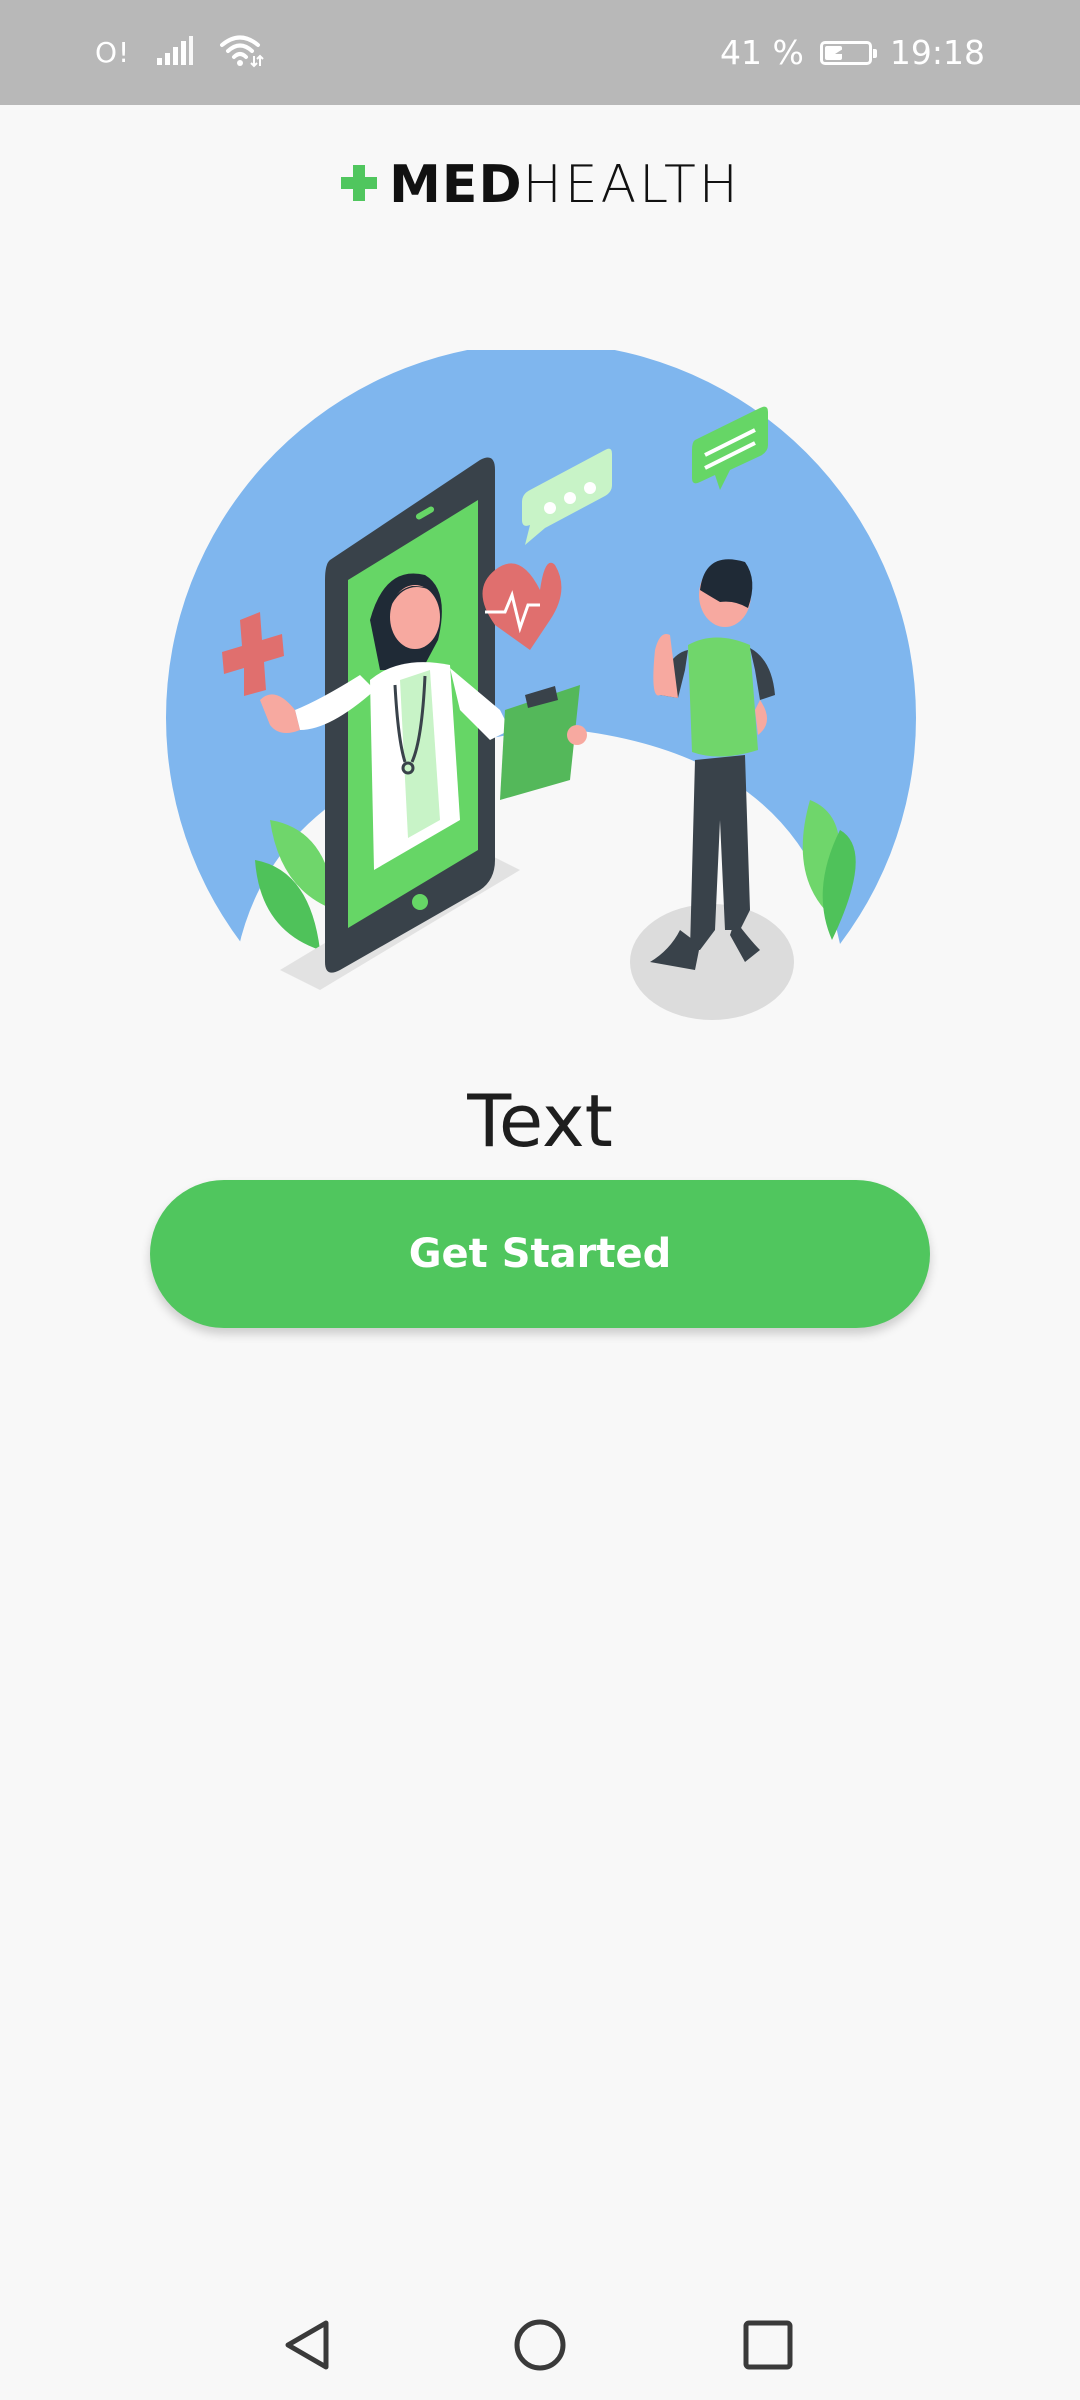 The height and width of the screenshot is (2400, 1080). I want to click on battery-percent: 41 %, so click(762, 52).